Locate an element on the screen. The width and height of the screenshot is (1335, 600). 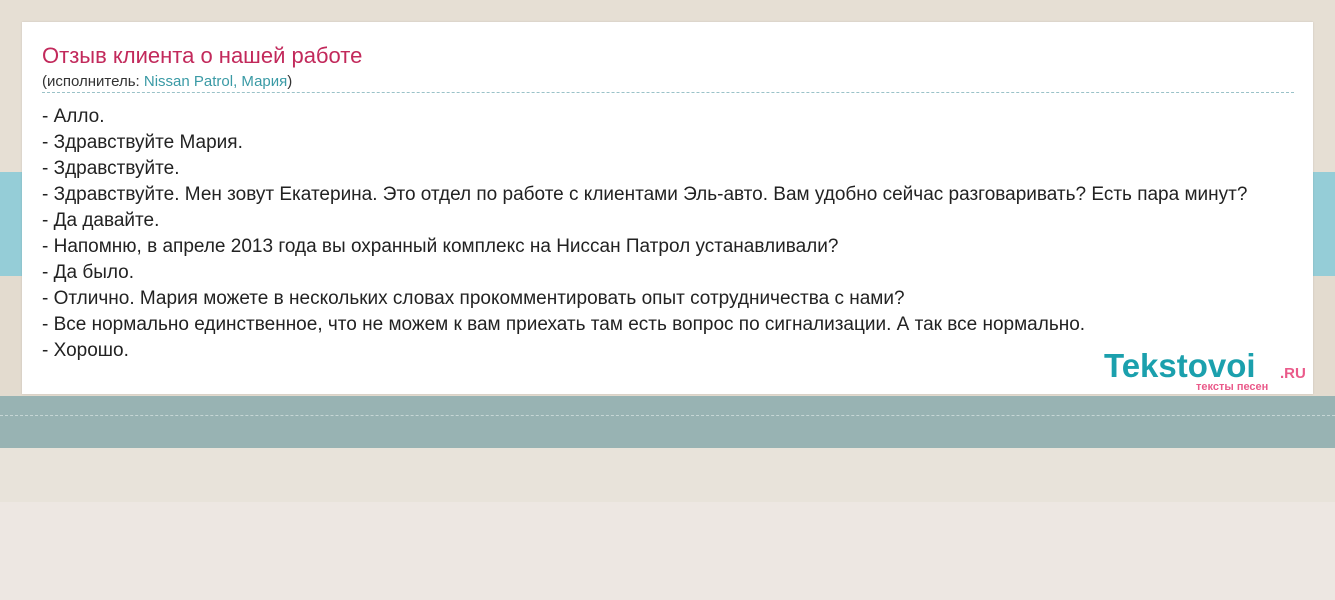
background-light-band is located at coordinates (667, 475).